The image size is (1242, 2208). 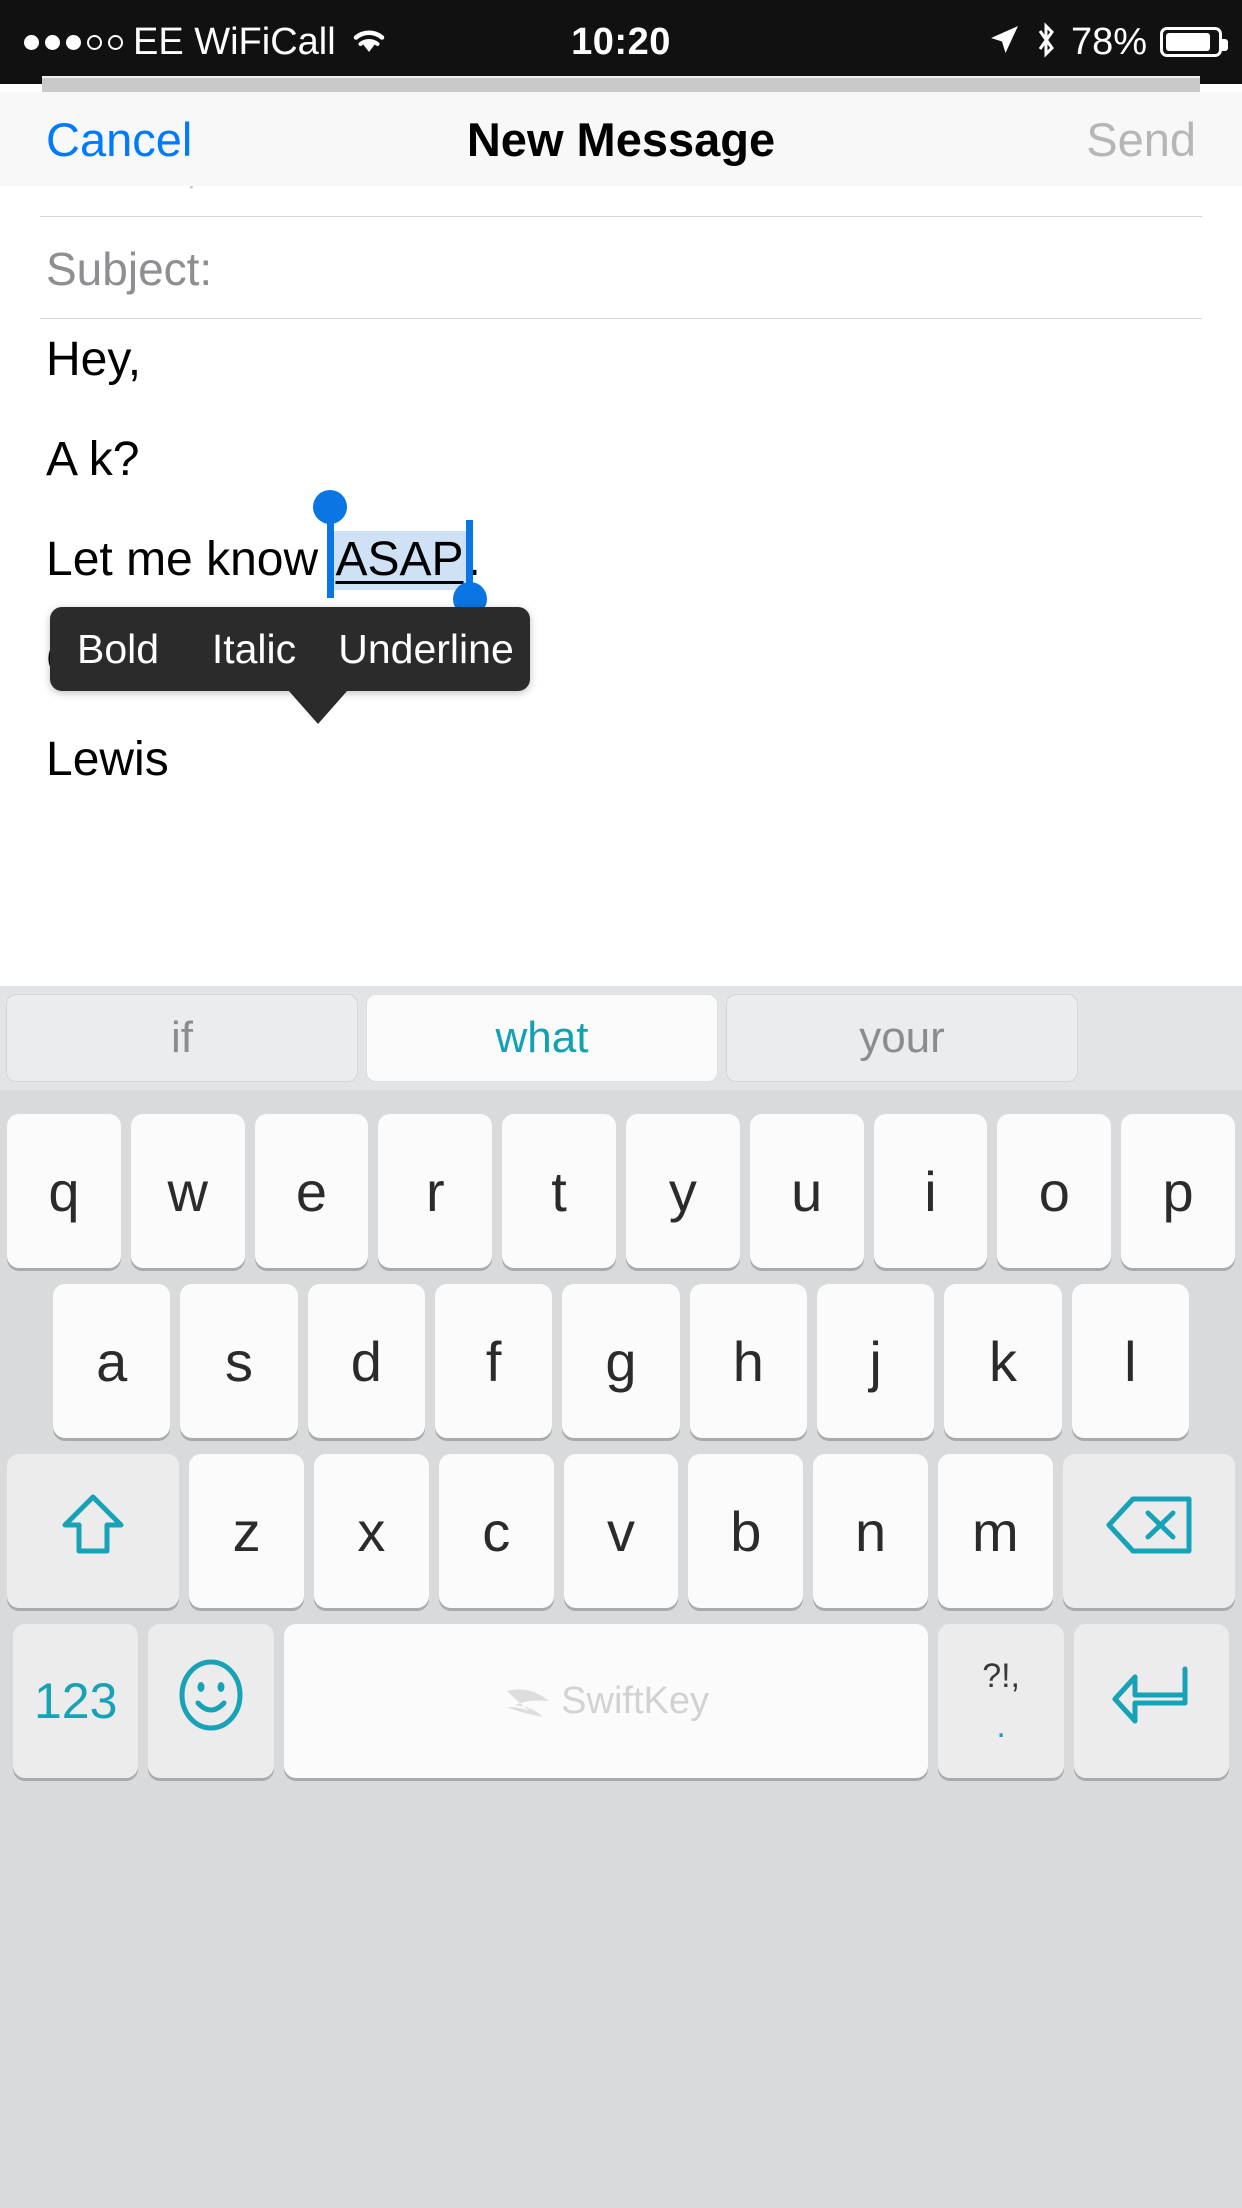 I want to click on key-z: z, so click(x=246, y=1531).